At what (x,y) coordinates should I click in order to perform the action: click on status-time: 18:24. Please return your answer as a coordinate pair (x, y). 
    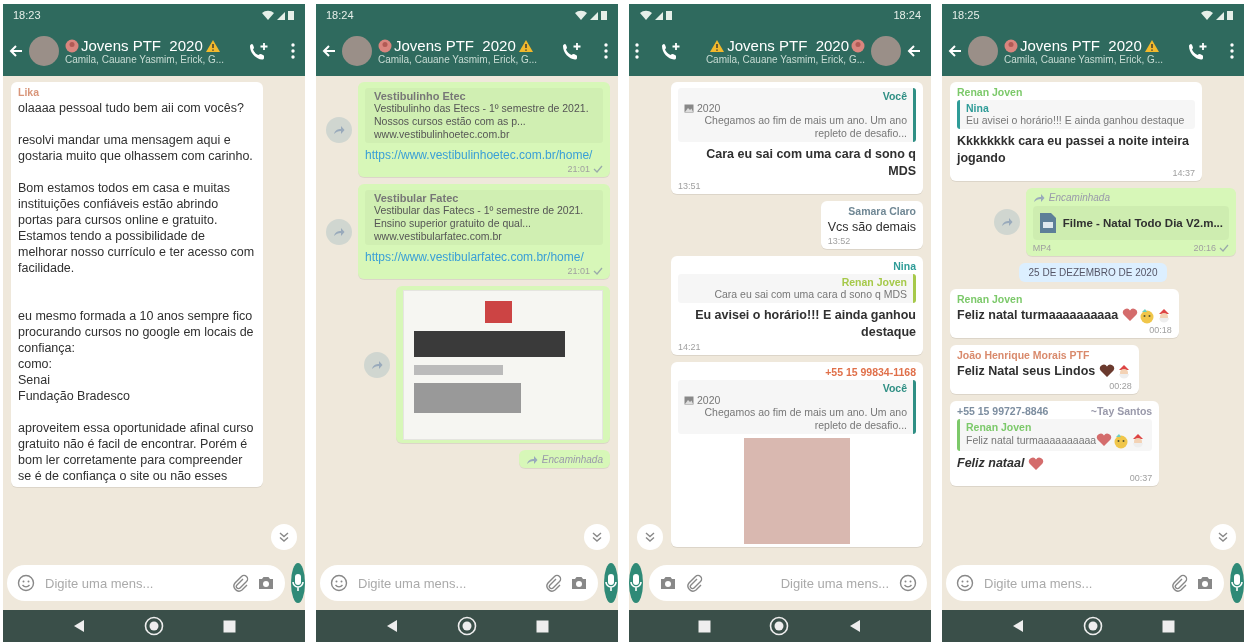
    Looking at the image, I should click on (340, 15).